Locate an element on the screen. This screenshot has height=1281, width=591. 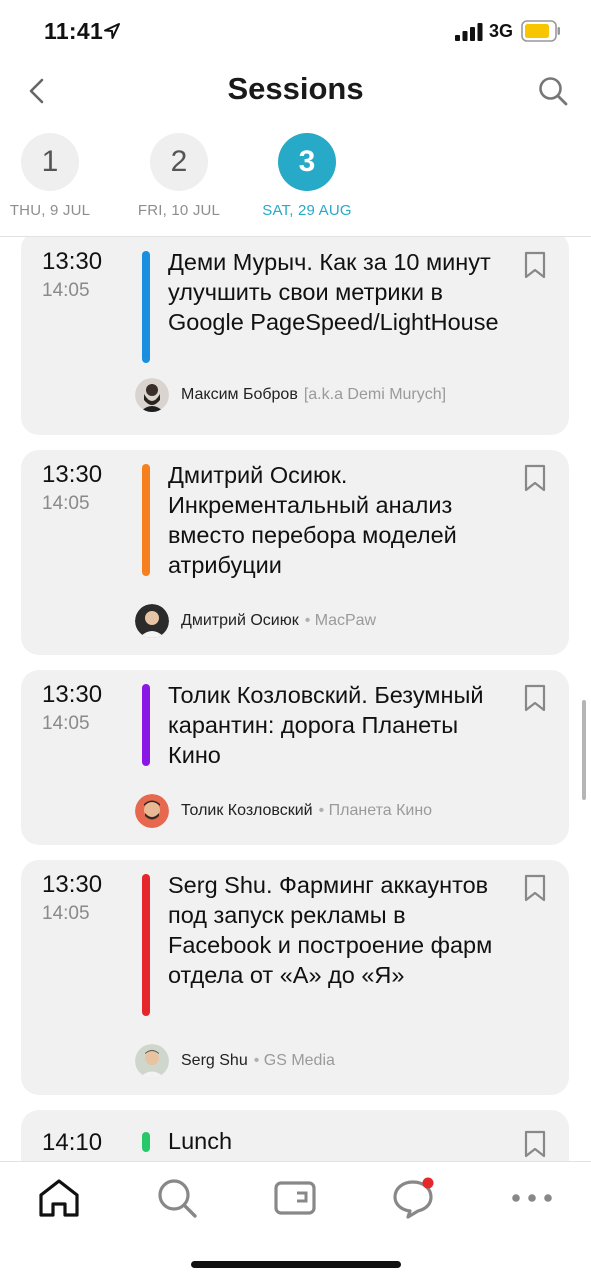
speaker-company: [a.k.a Demi Murych] is located at coordinates (375, 394).